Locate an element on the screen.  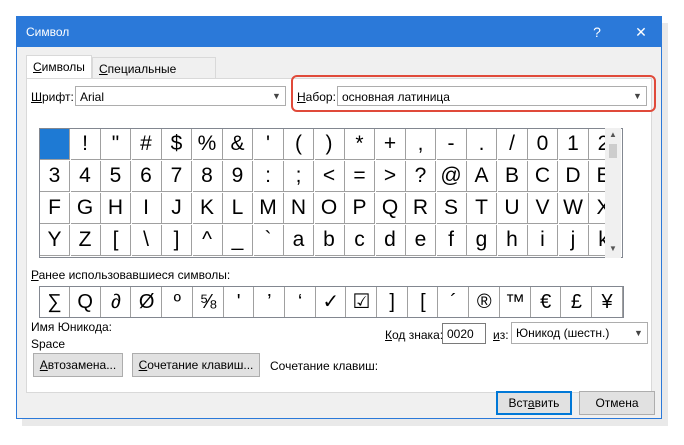
recent-symbol-cell: [ is located at coordinates (423, 302).